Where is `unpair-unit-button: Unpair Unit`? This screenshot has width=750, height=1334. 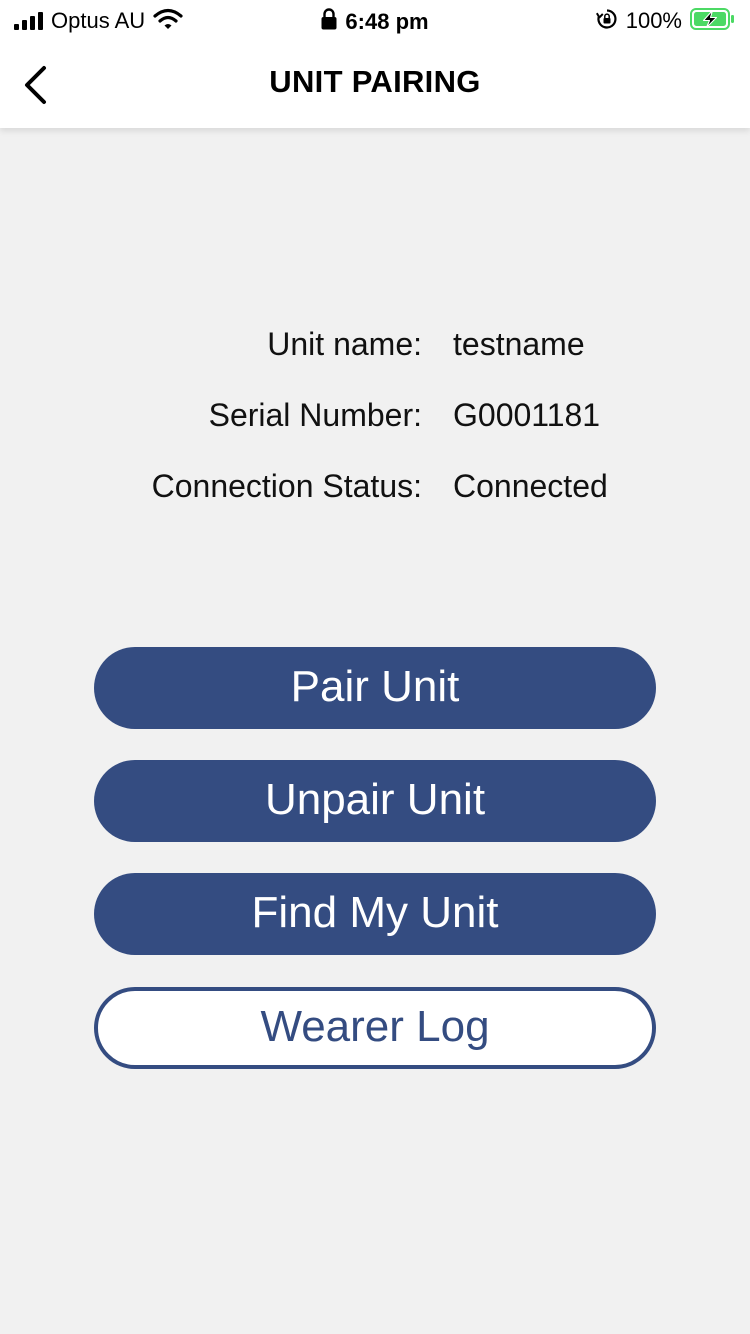
unpair-unit-button: Unpair Unit is located at coordinates (375, 801).